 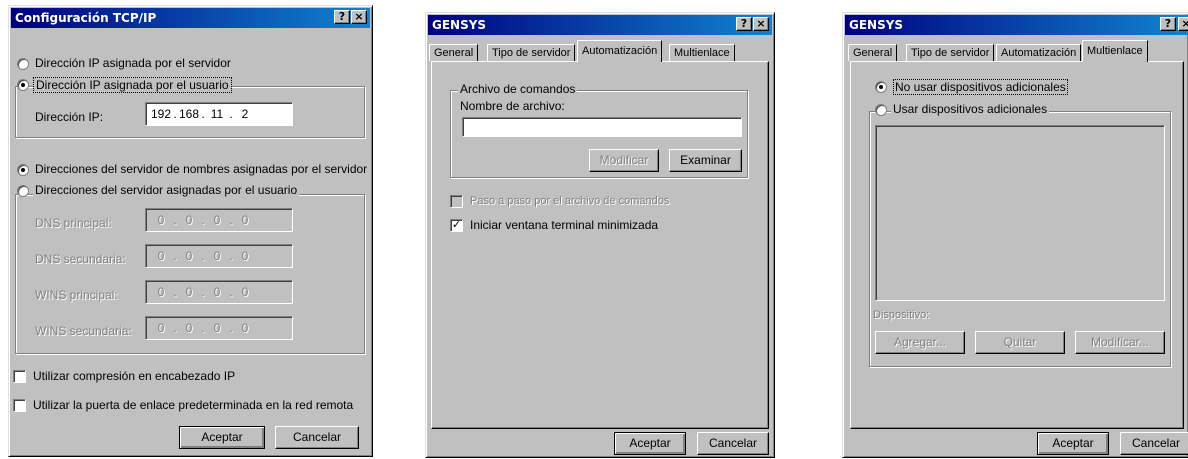 What do you see at coordinates (76, 295) in the screenshot?
I see `wins-primary-label: WINS principal:` at bounding box center [76, 295].